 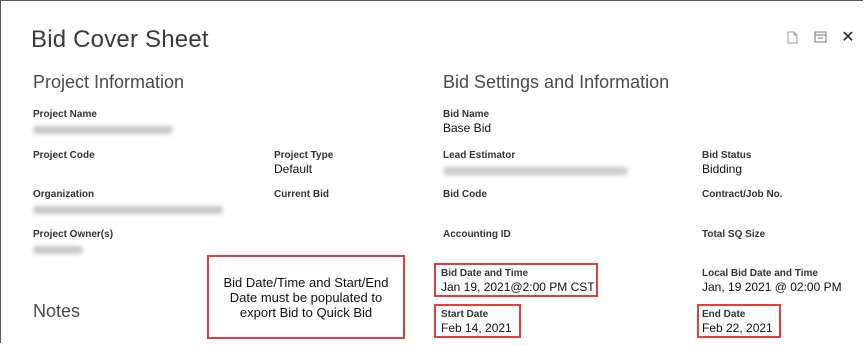 I want to click on start-date-highlight, so click(x=477, y=321).